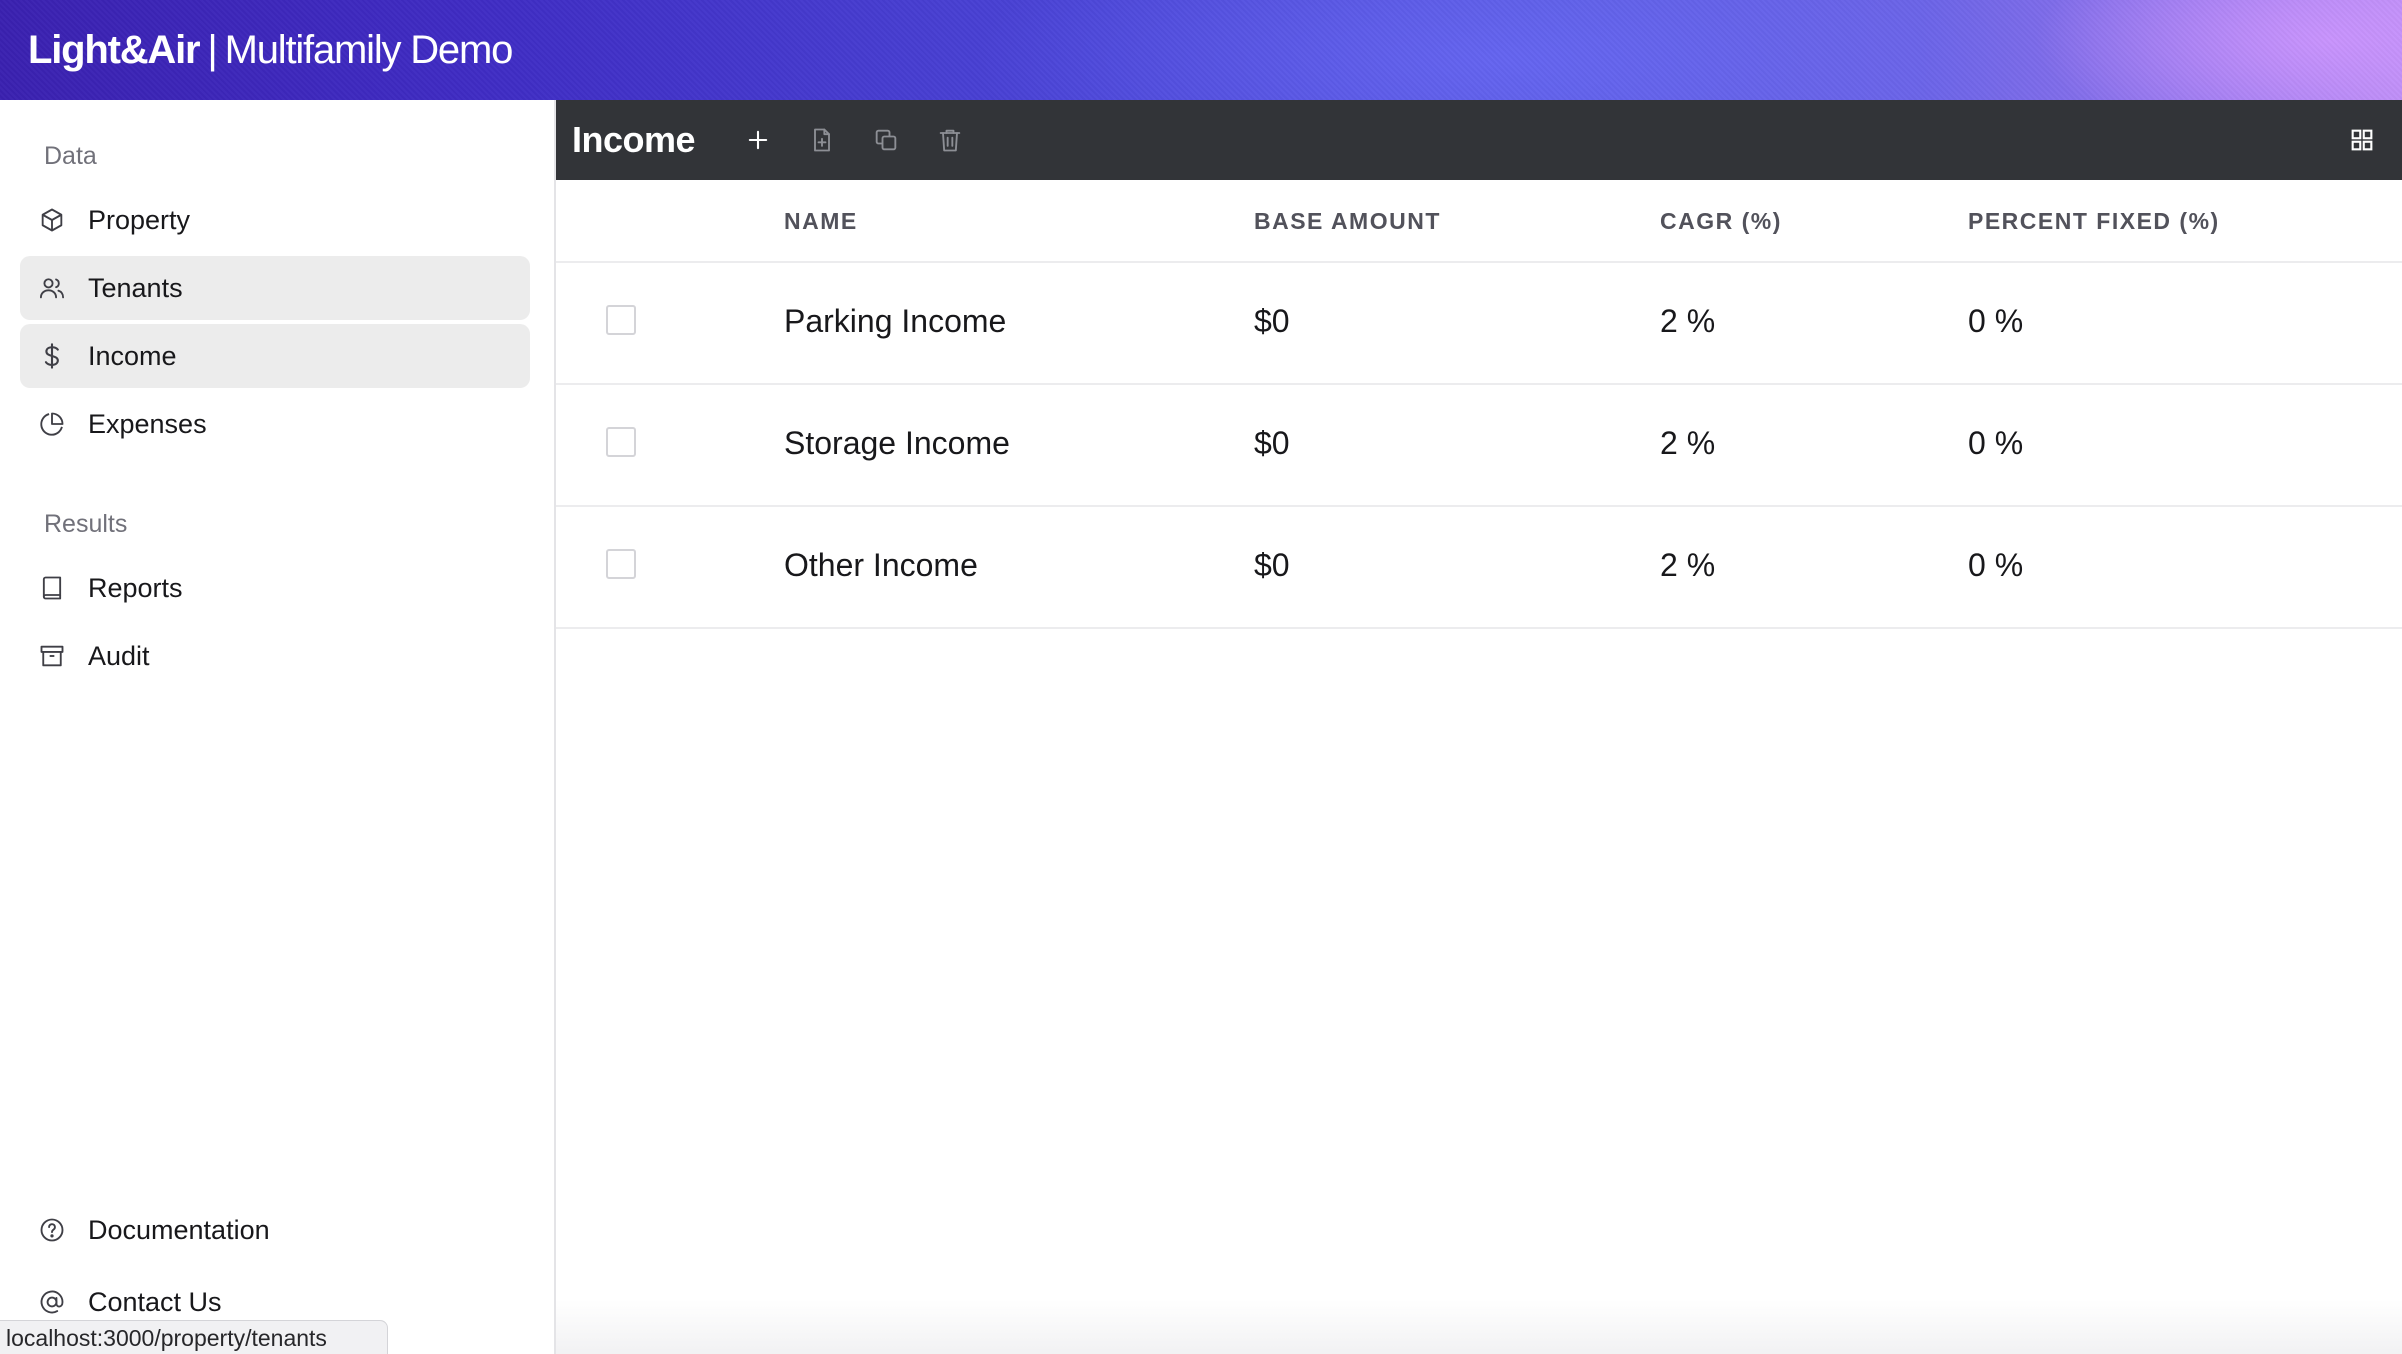 Image resolution: width=2402 pixels, height=1354 pixels. What do you see at coordinates (52, 1302) in the screenshot?
I see `at-sign-icon` at bounding box center [52, 1302].